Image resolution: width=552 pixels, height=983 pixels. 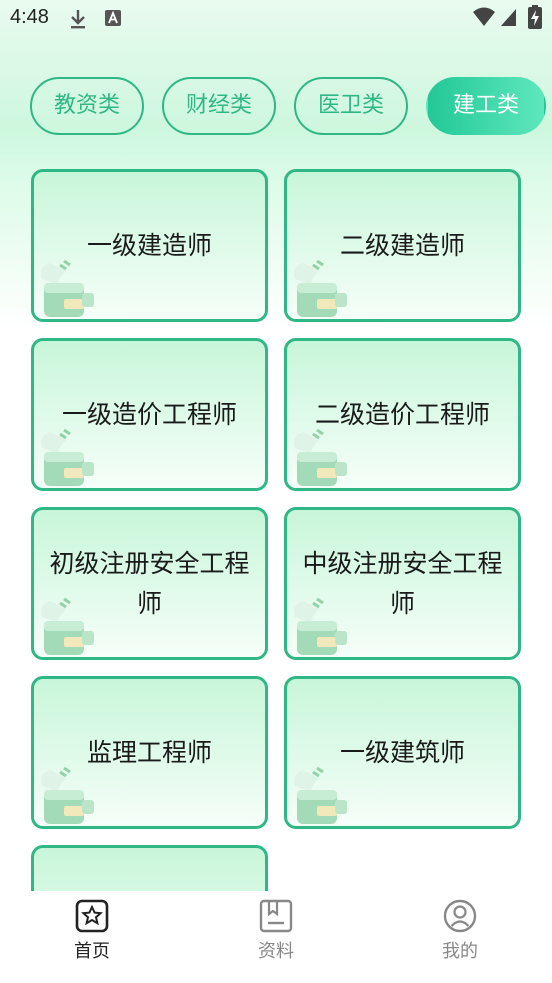 I want to click on exam-card: 二级造价工程师, so click(x=402, y=414).